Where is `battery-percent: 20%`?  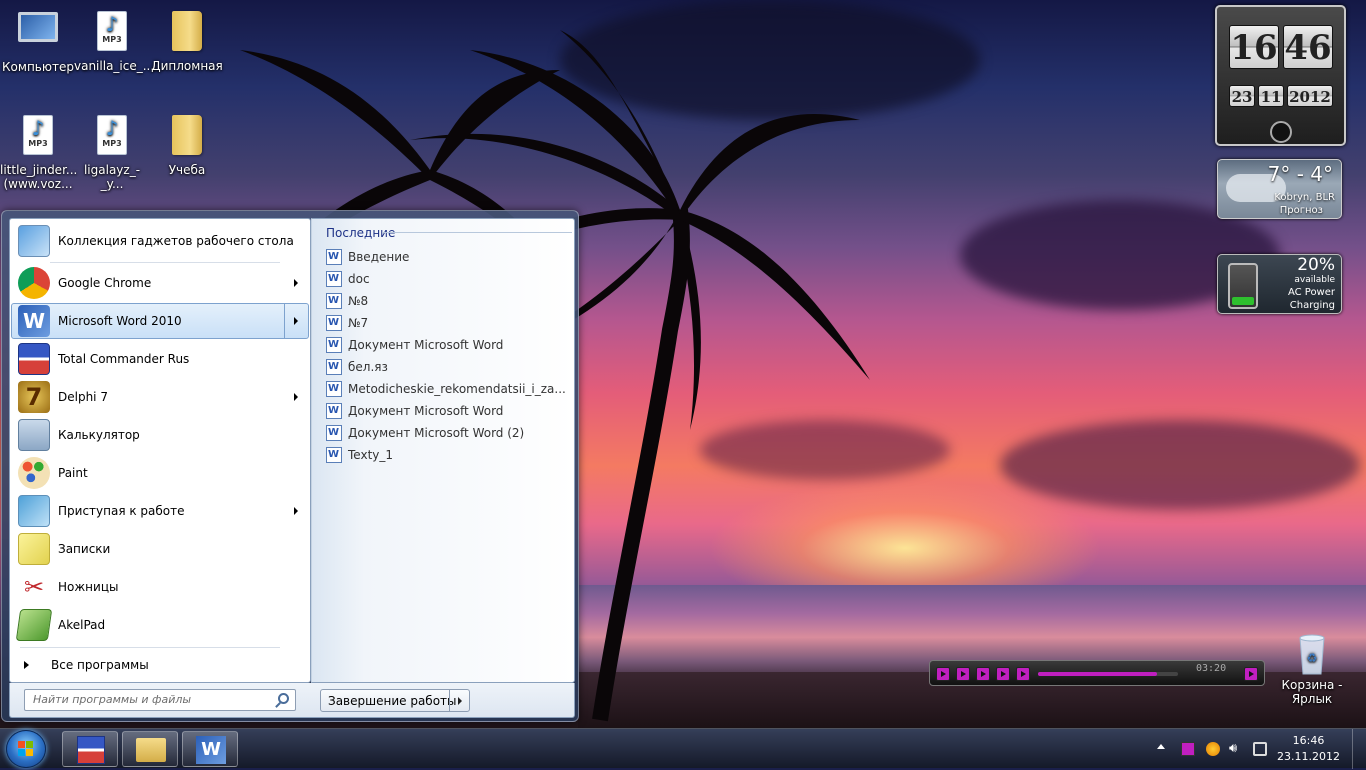
battery-percent: 20% is located at coordinates (1316, 265).